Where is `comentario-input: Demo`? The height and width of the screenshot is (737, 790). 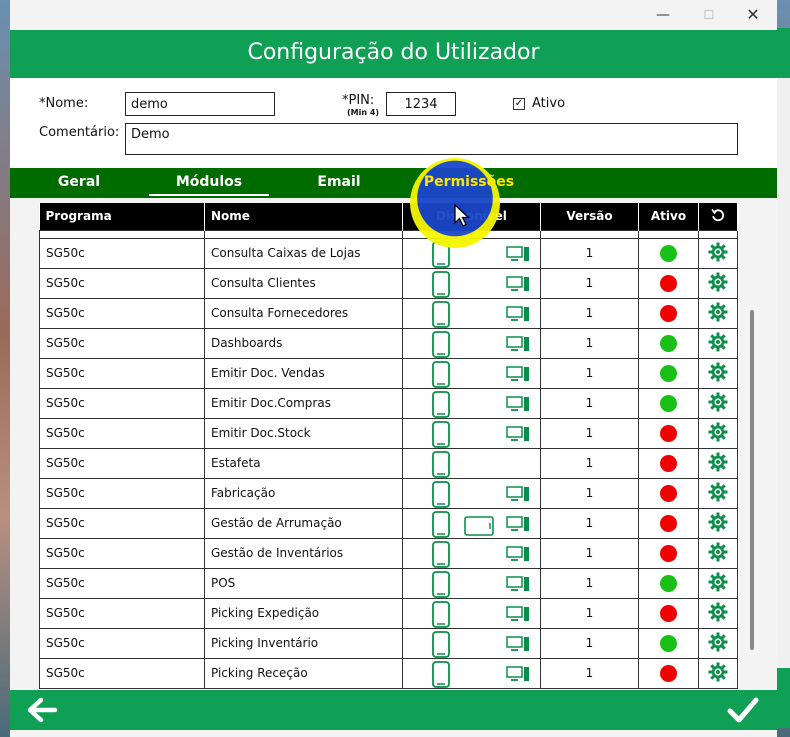
comentario-input: Demo is located at coordinates (431, 139).